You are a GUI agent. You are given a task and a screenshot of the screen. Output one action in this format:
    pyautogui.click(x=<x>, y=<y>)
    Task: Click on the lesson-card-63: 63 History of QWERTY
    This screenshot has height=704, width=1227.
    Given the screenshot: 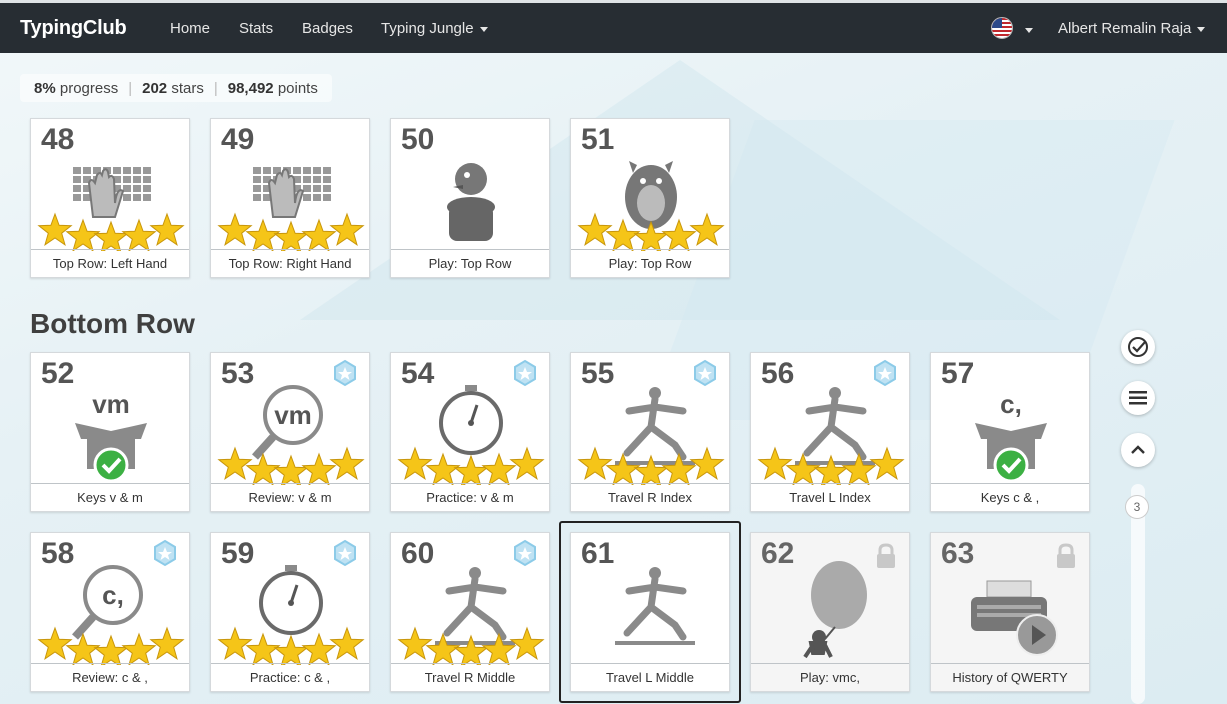 What is the action you would take?
    pyautogui.click(x=1010, y=612)
    